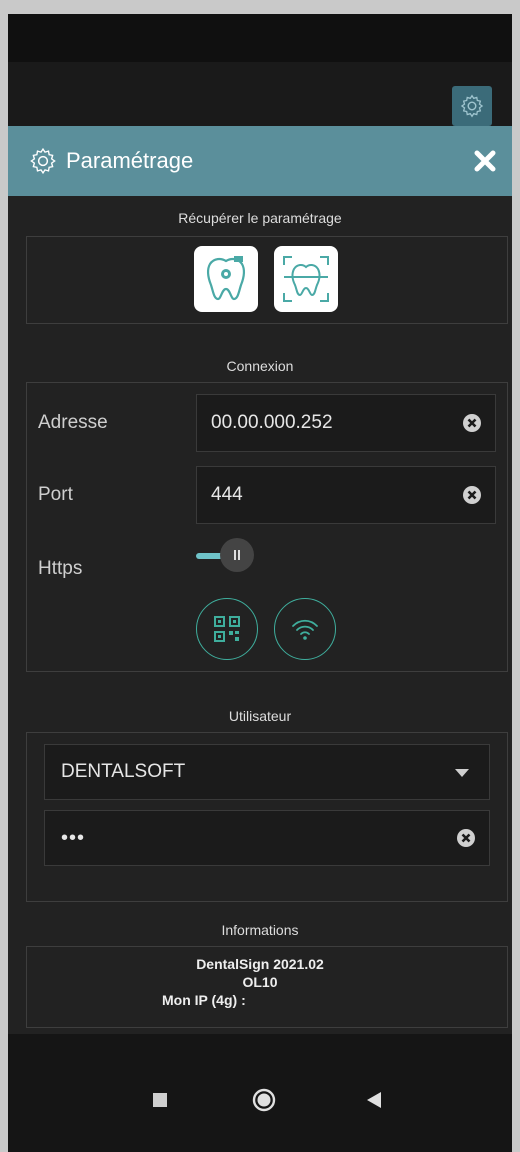  I want to click on home-button, so click(264, 1100).